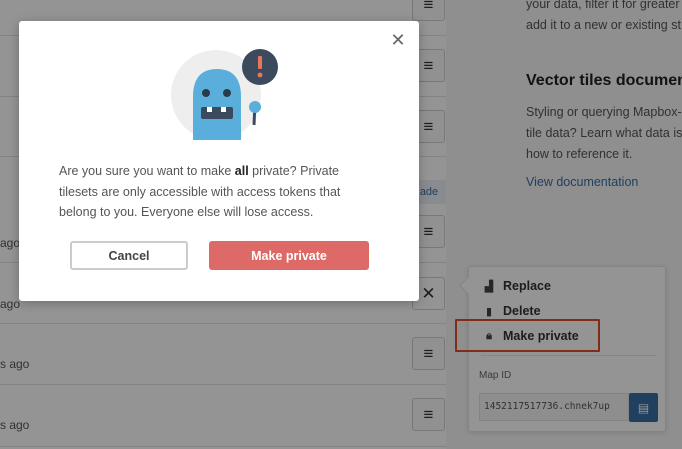  What do you see at coordinates (398, 40) in the screenshot?
I see `close-icon: ✕` at bounding box center [398, 40].